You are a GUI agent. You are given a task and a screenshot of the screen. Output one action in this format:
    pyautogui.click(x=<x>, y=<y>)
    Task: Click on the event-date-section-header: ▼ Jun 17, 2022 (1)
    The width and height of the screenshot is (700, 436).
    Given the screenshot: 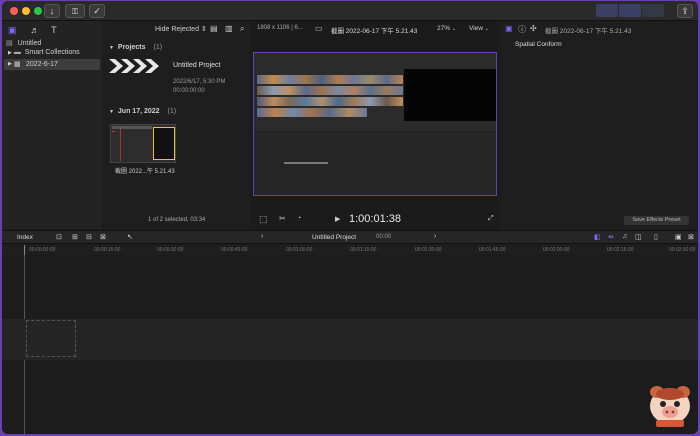 What is the action you would take?
    pyautogui.click(x=142, y=111)
    